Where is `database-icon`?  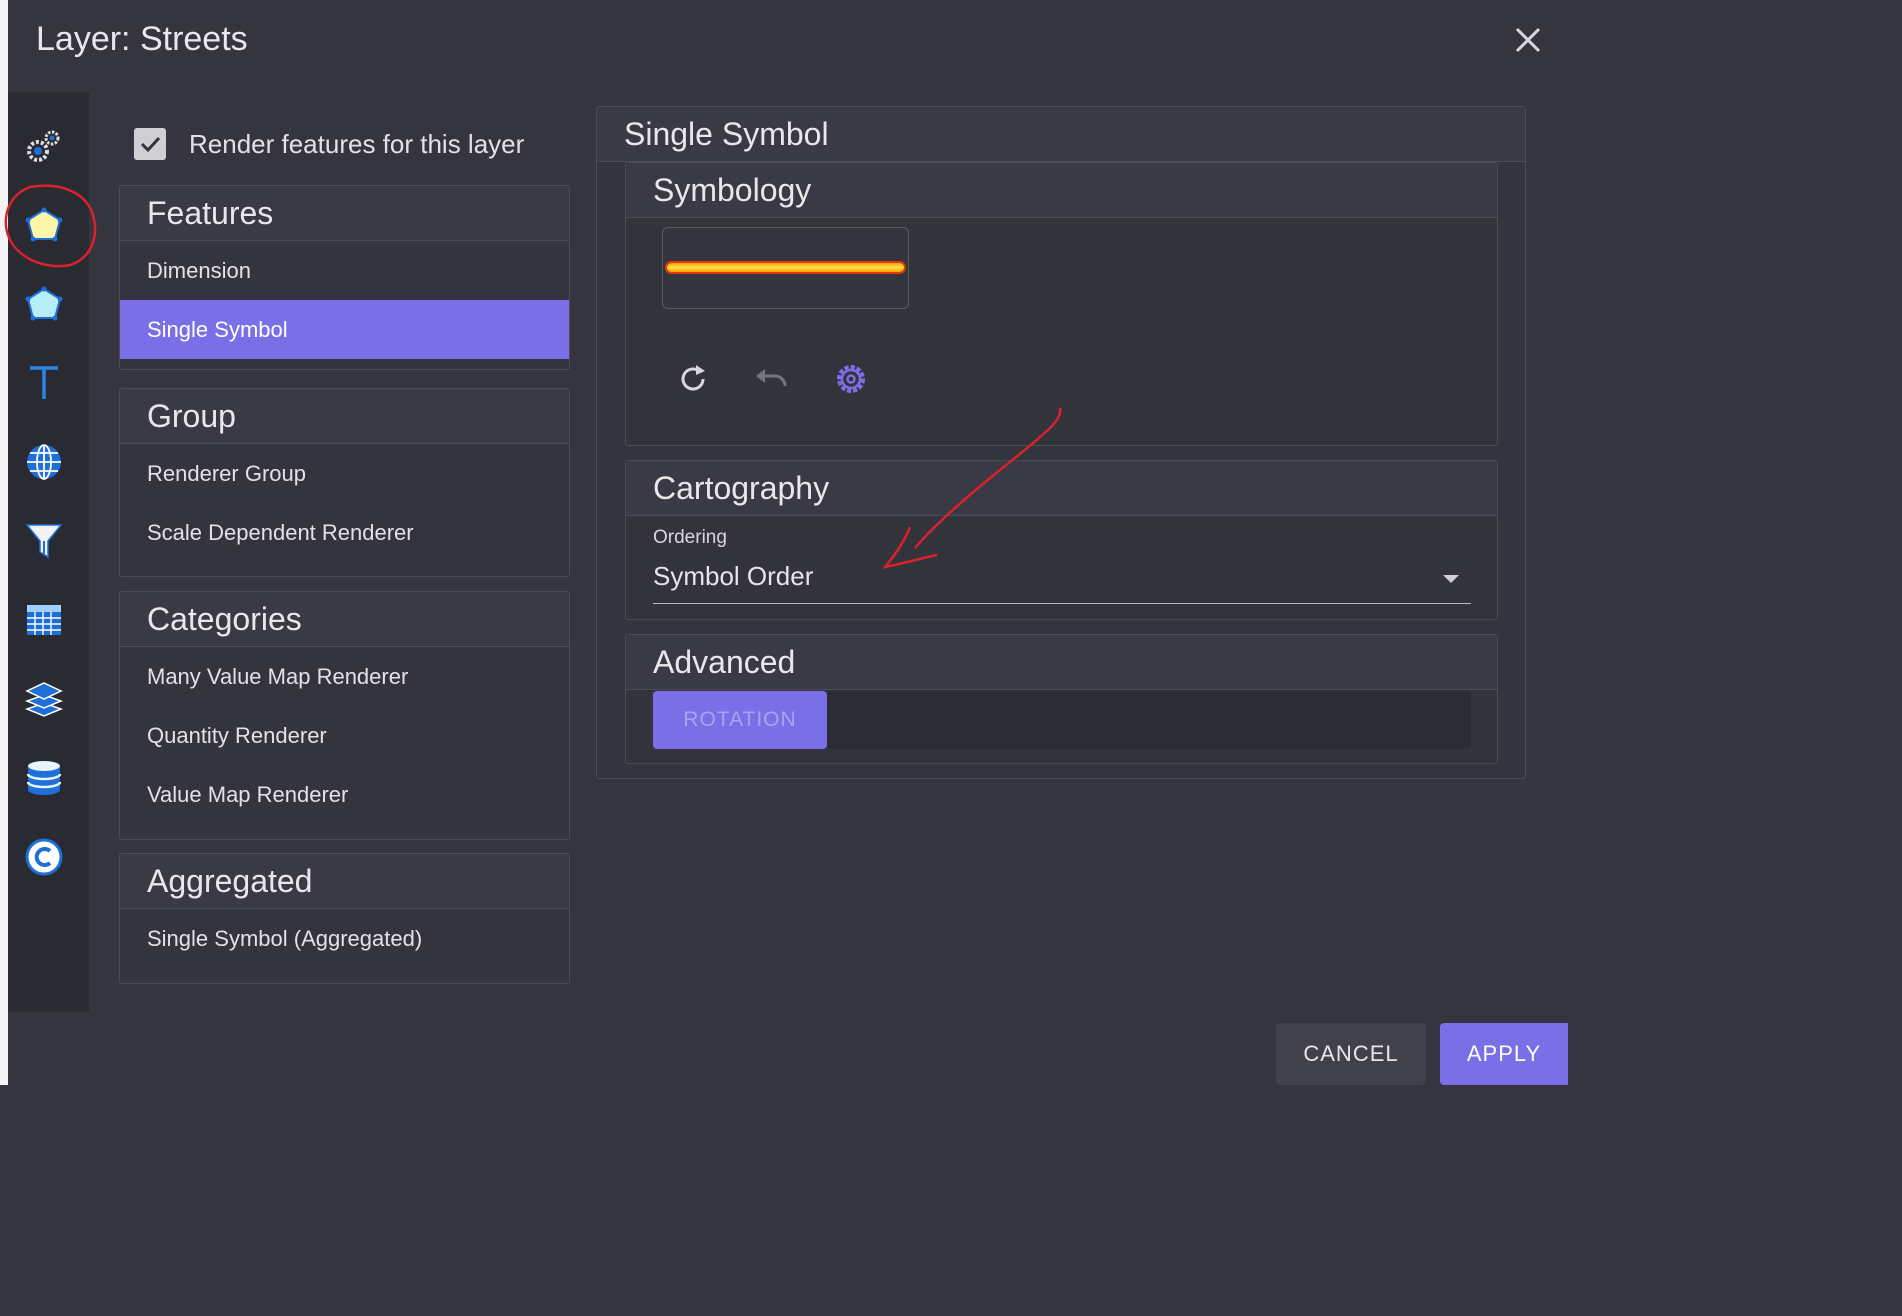 database-icon is located at coordinates (44, 778).